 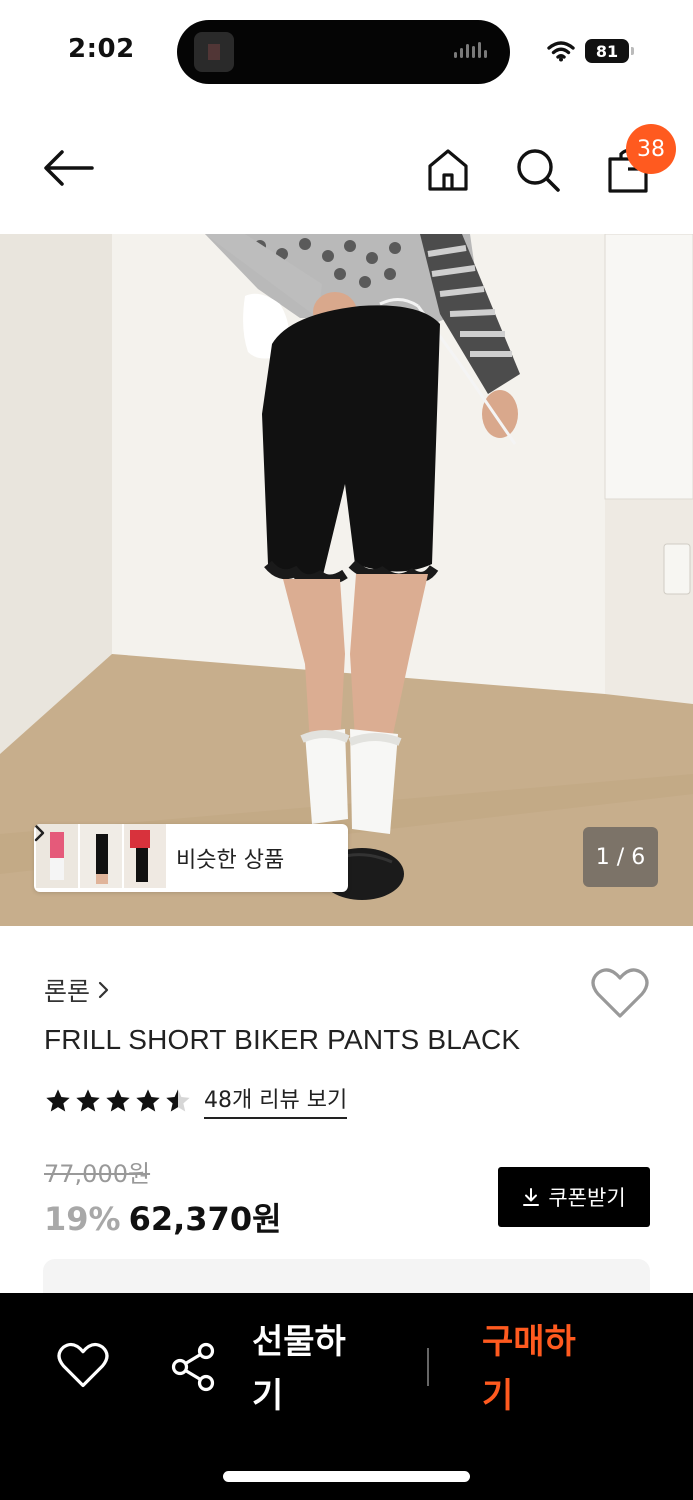 What do you see at coordinates (205, 1219) in the screenshot?
I see `sale-price: 62,370원` at bounding box center [205, 1219].